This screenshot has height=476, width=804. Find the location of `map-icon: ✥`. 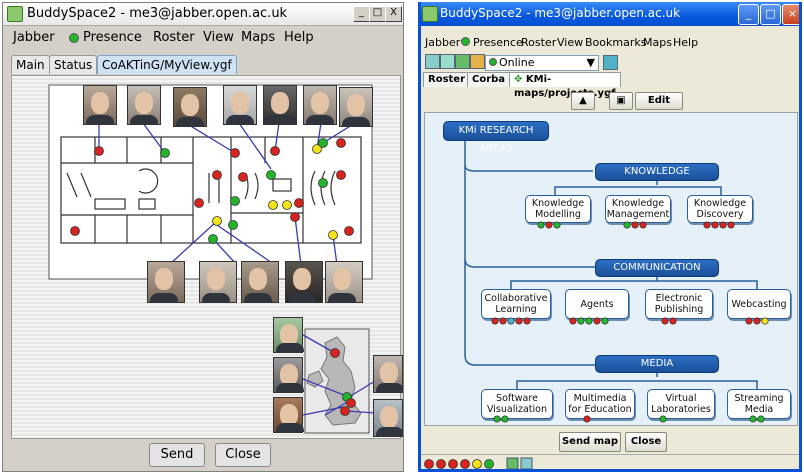

map-icon: ✥ is located at coordinates (520, 79).